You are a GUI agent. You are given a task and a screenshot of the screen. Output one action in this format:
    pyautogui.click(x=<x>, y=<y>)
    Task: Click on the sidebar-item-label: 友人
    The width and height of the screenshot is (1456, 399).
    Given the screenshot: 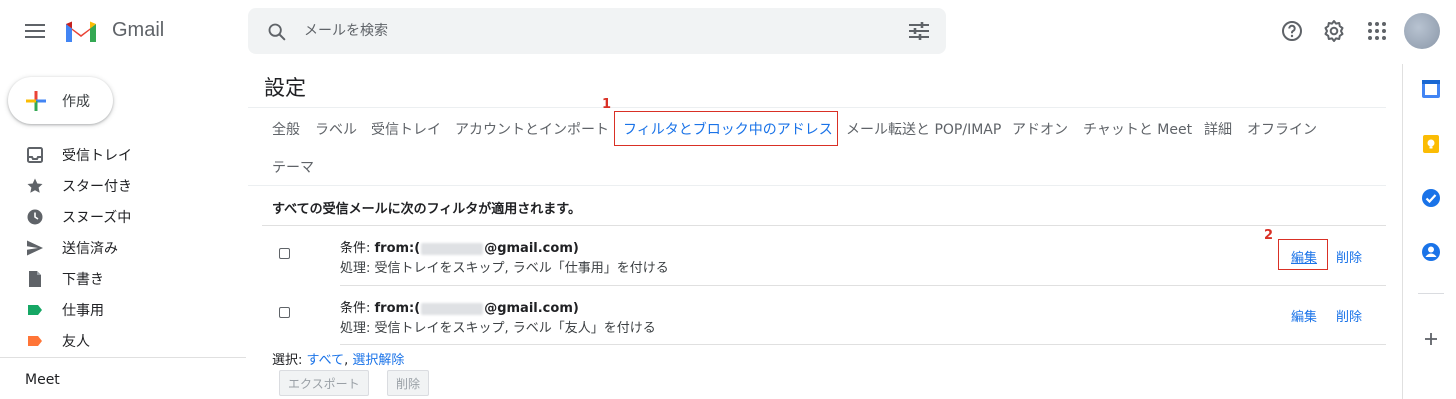 What is the action you would take?
    pyautogui.click(x=76, y=342)
    